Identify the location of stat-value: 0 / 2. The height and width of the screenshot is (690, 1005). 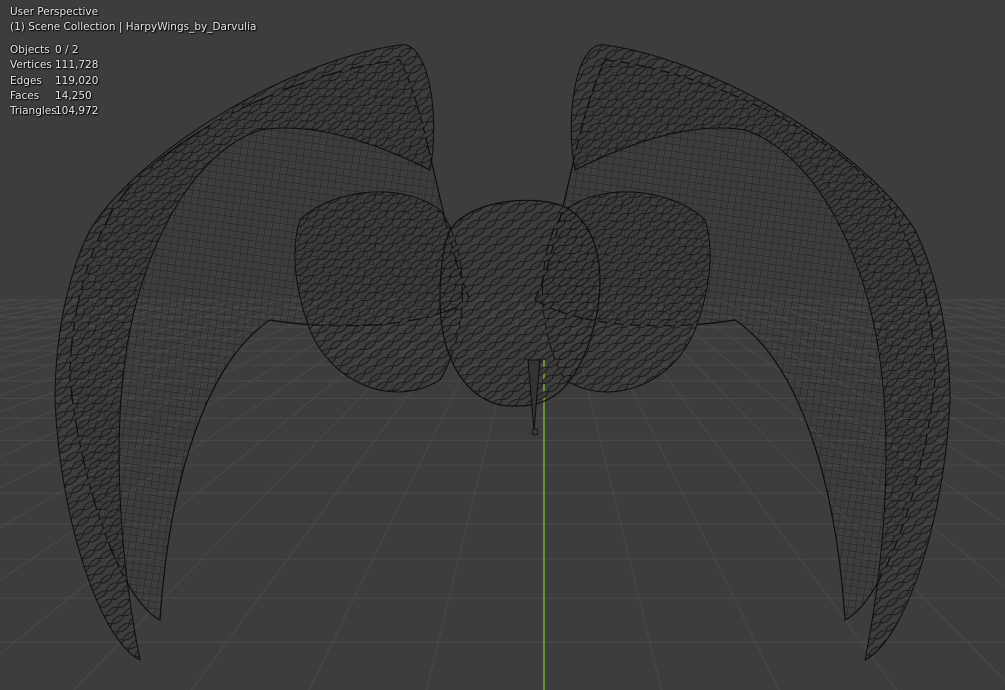
(67, 50).